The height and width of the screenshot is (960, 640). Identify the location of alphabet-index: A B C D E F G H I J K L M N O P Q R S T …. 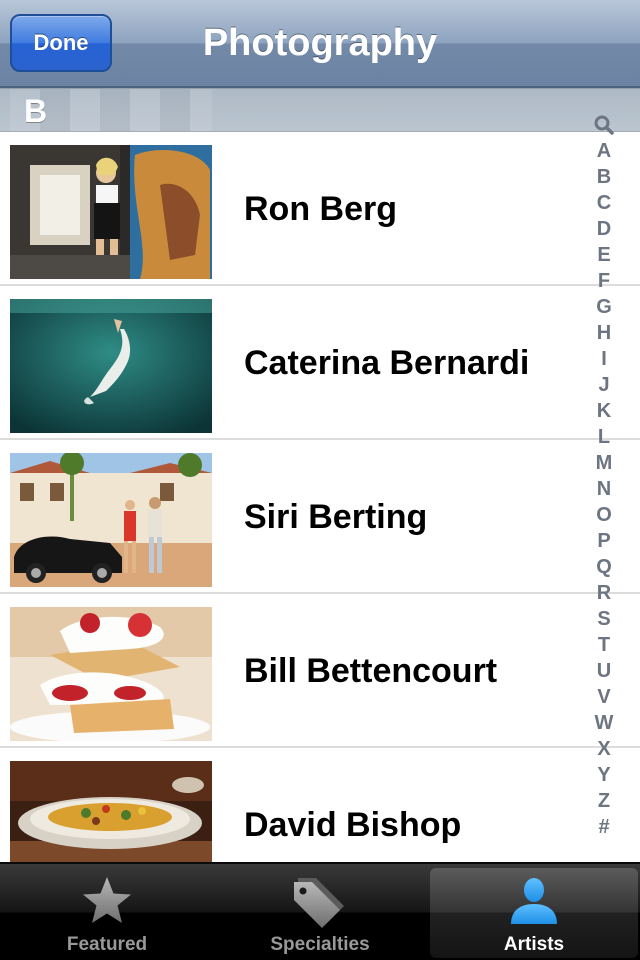
(604, 477).